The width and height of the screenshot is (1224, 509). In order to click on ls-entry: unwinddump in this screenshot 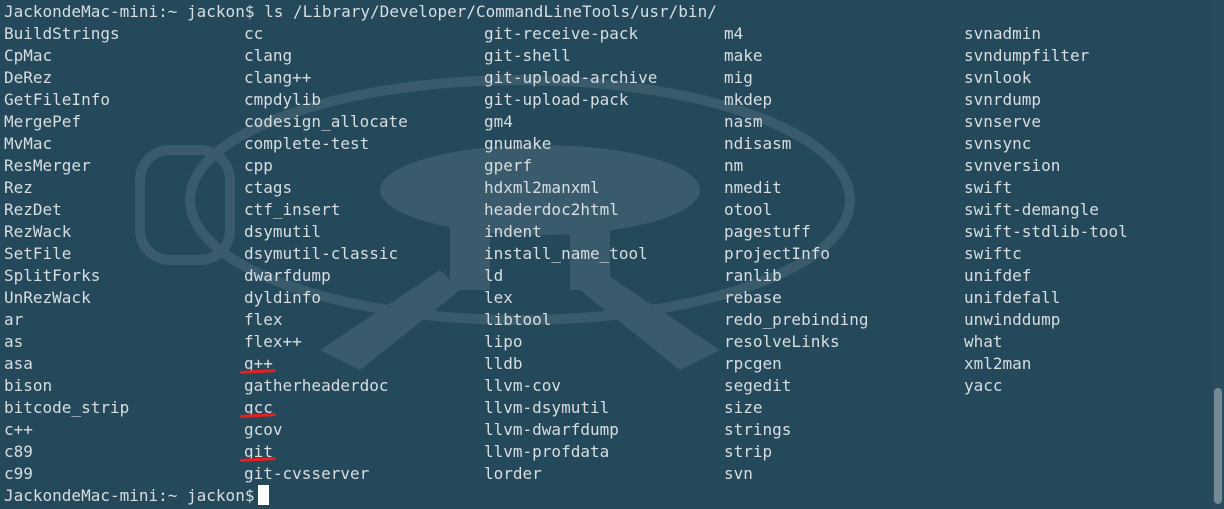, I will do `click(1012, 319)`.